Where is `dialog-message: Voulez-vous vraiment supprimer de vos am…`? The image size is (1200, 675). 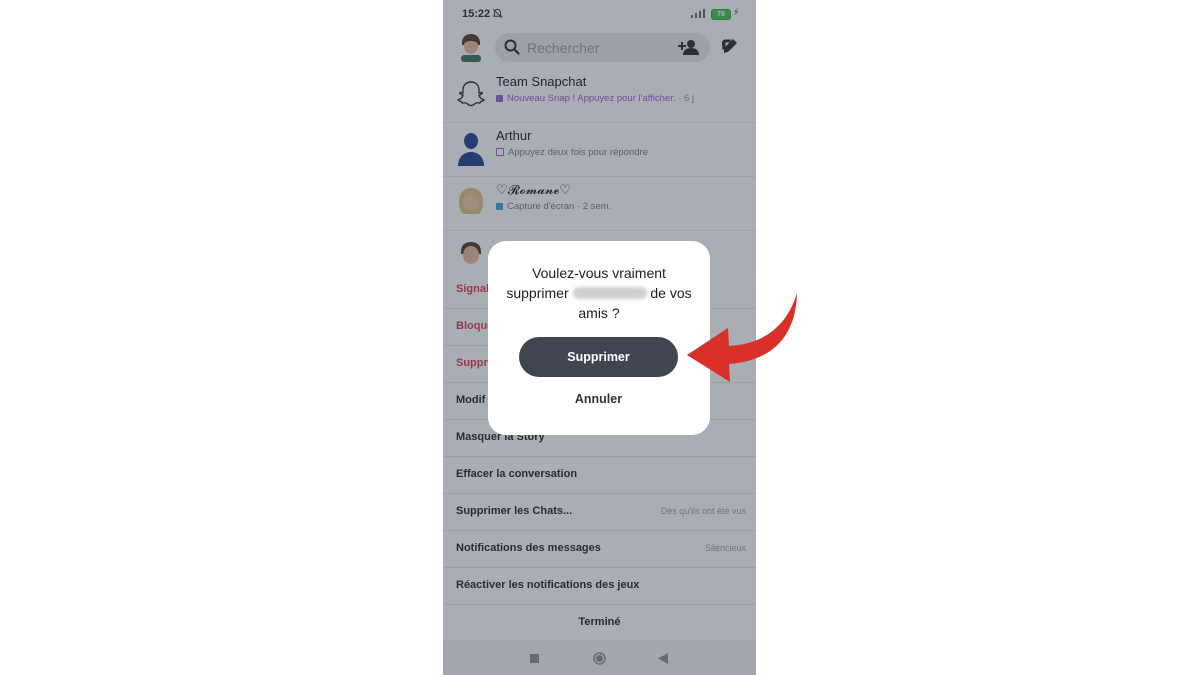
dialog-message: Voulez-vous vraiment supprimer de vos am… is located at coordinates (599, 293).